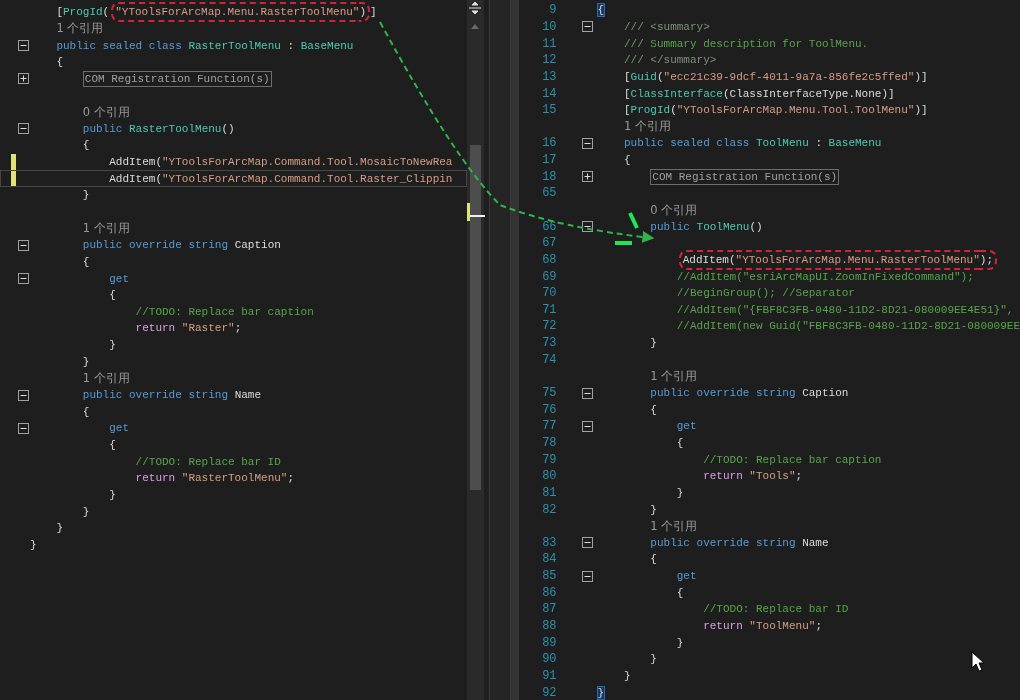 The image size is (1020, 700). I want to click on line-number: 83, so click(549, 542).